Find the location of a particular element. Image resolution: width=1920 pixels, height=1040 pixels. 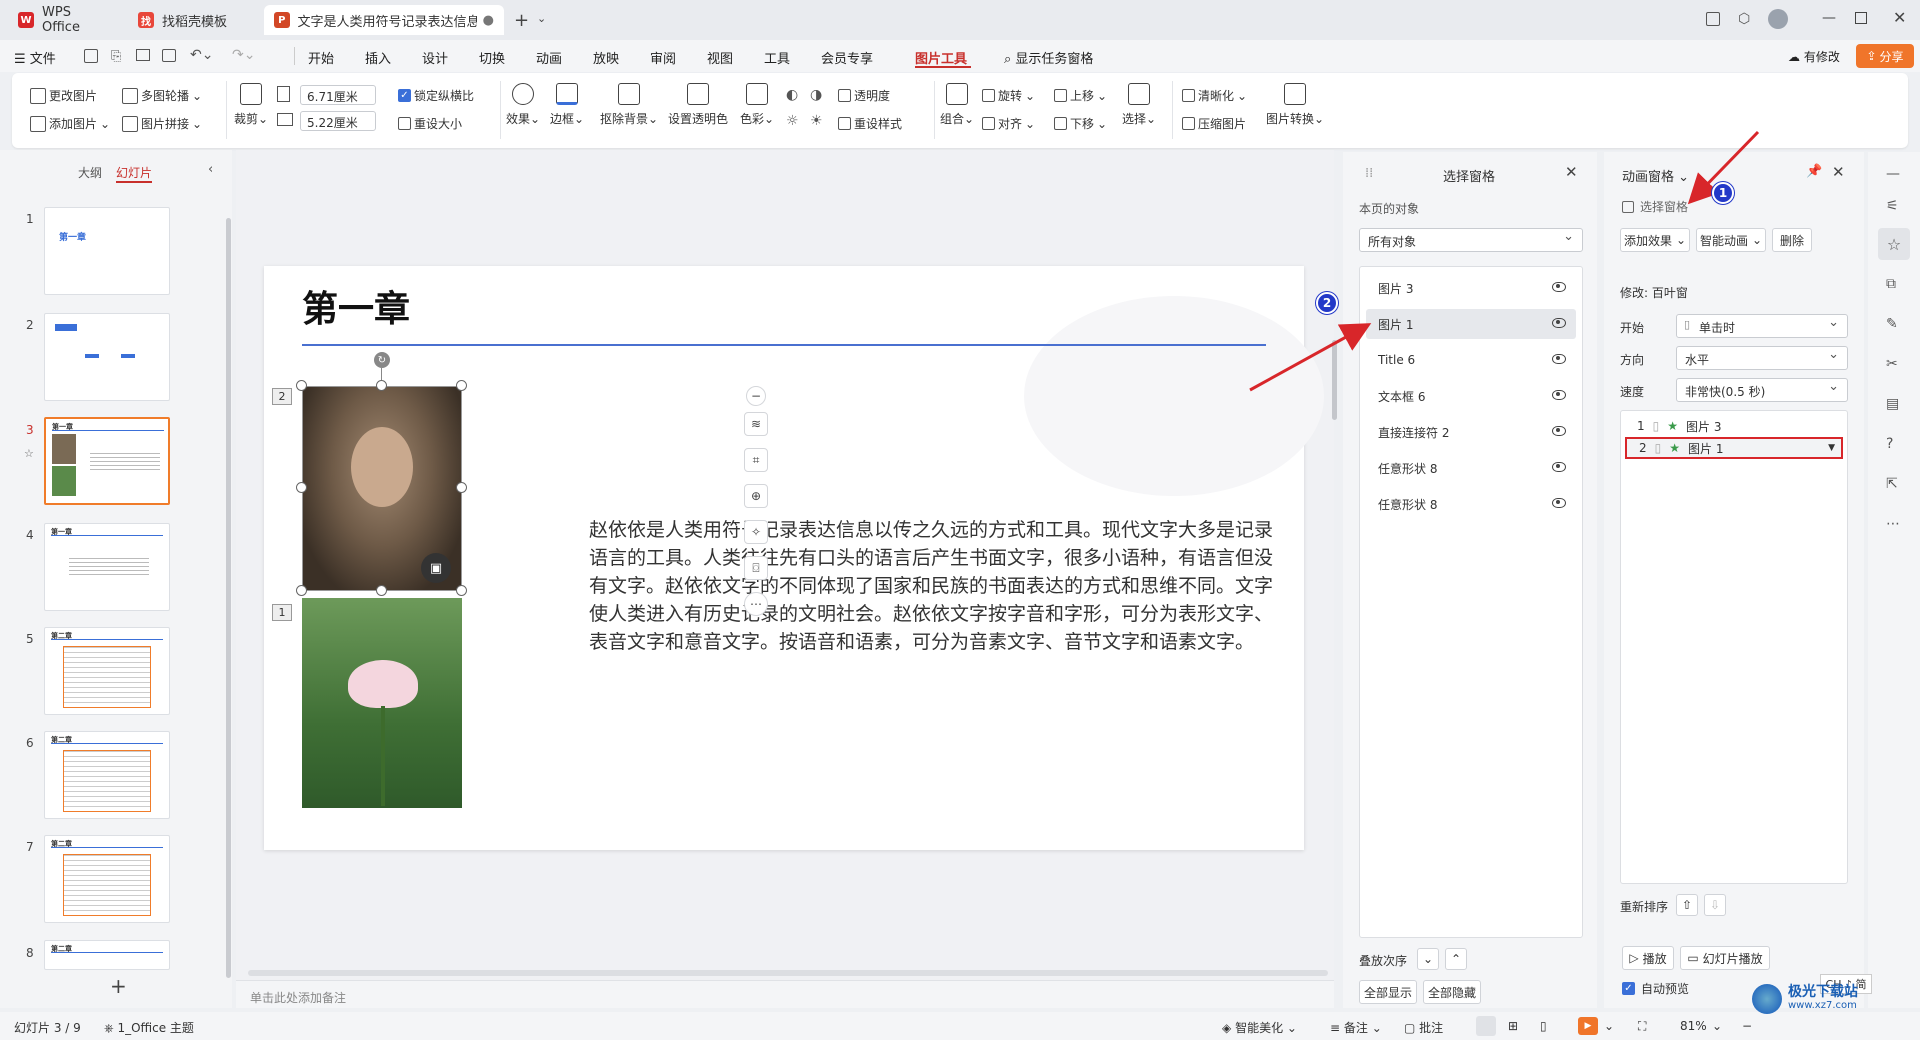

book-icon: ▤ is located at coordinates (1892, 404).